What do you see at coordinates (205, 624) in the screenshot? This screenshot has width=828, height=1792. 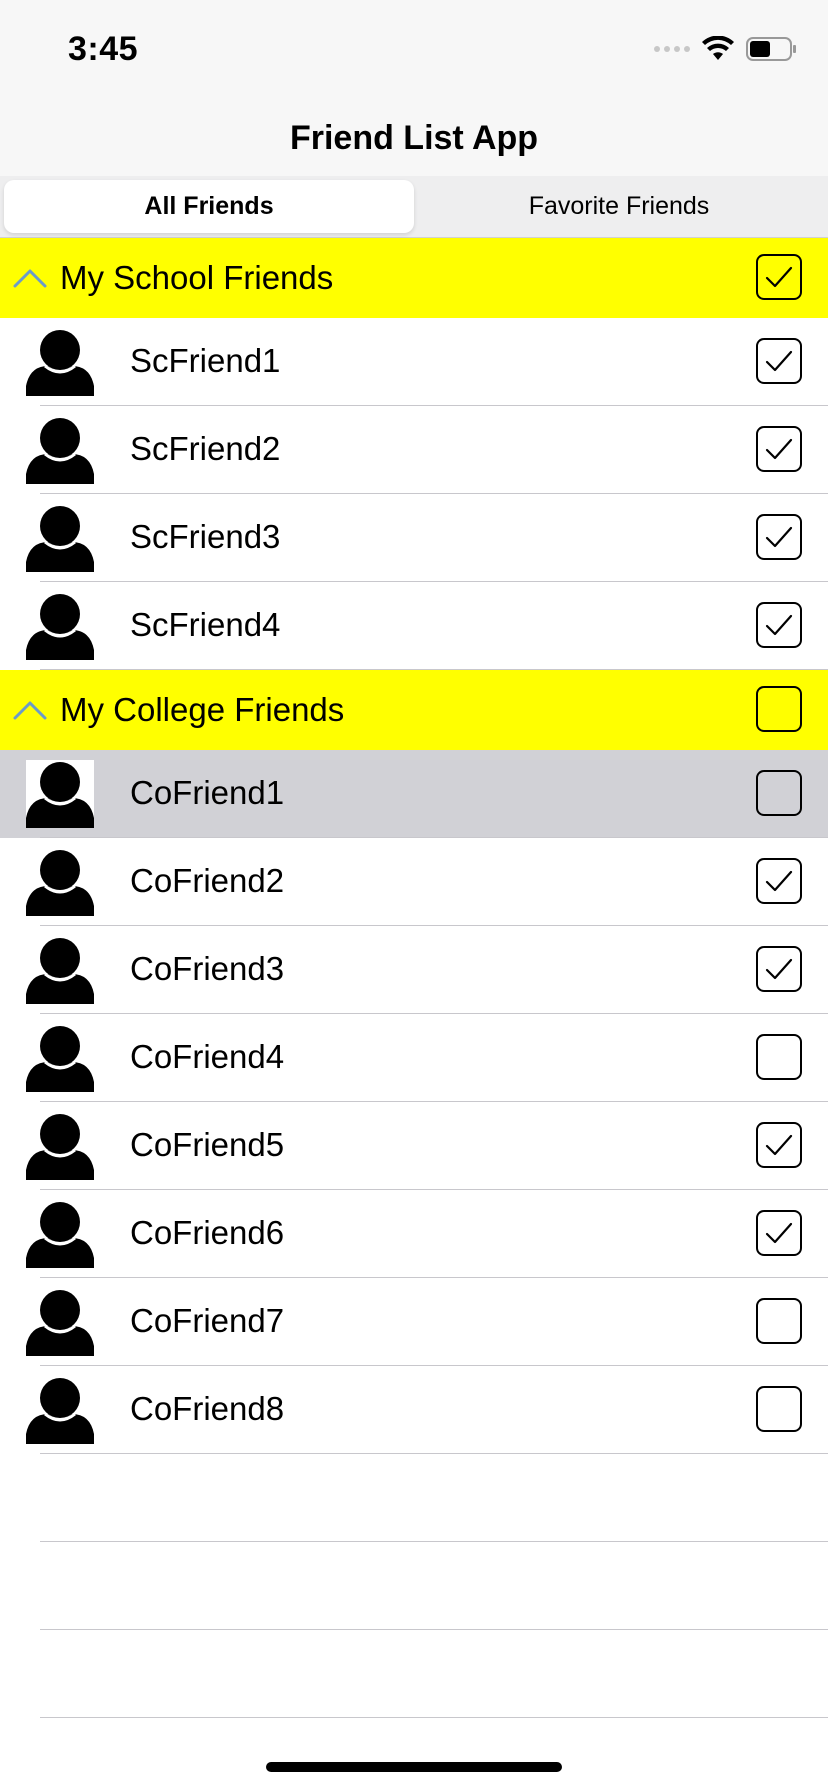 I see `friend-name: ScFriend4` at bounding box center [205, 624].